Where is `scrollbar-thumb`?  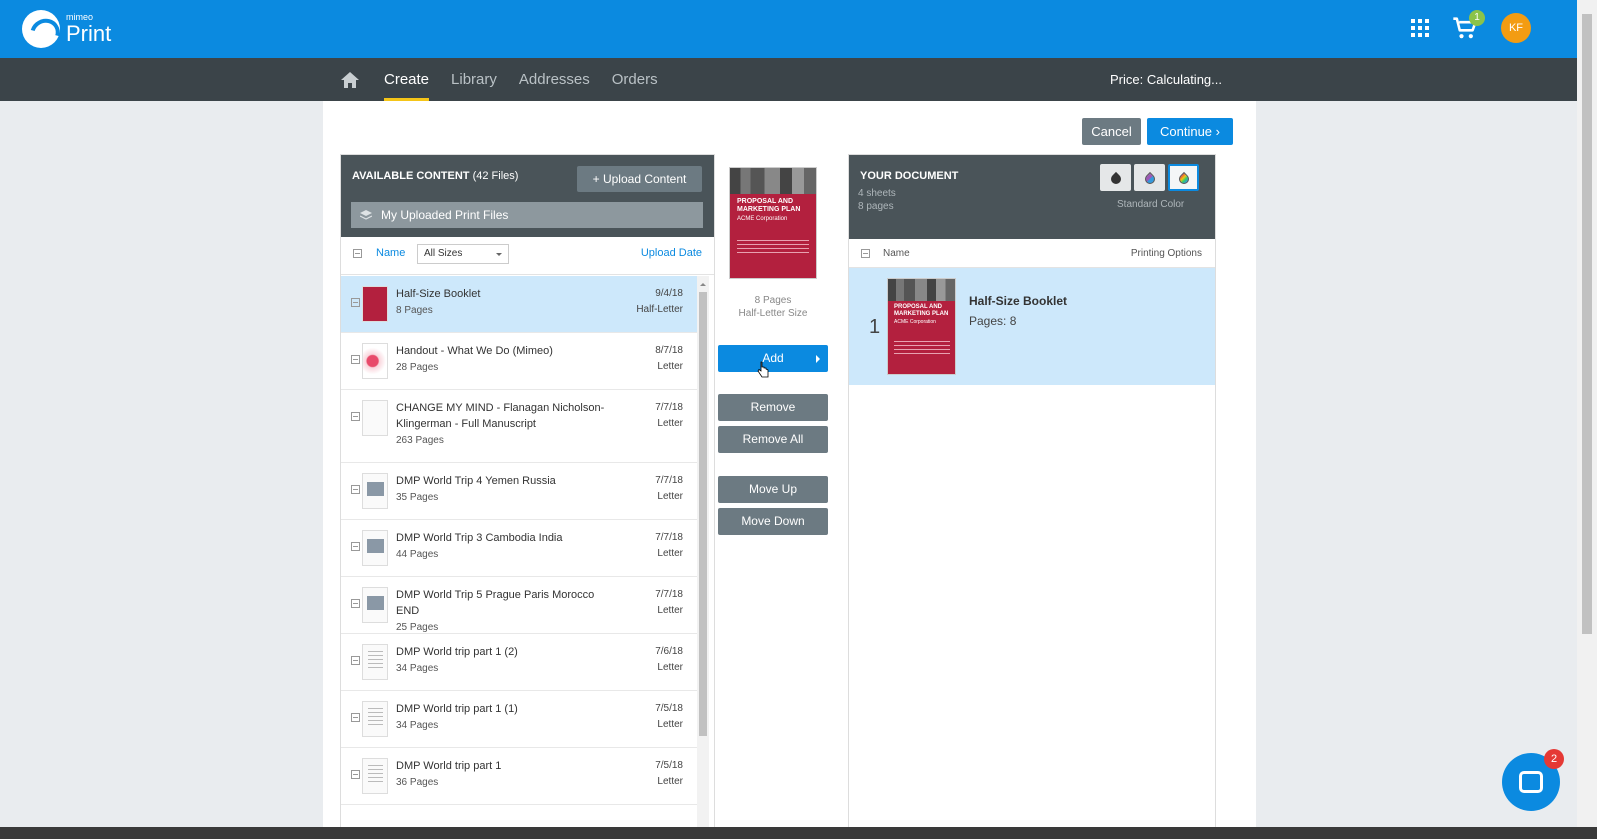
scrollbar-thumb is located at coordinates (703, 514).